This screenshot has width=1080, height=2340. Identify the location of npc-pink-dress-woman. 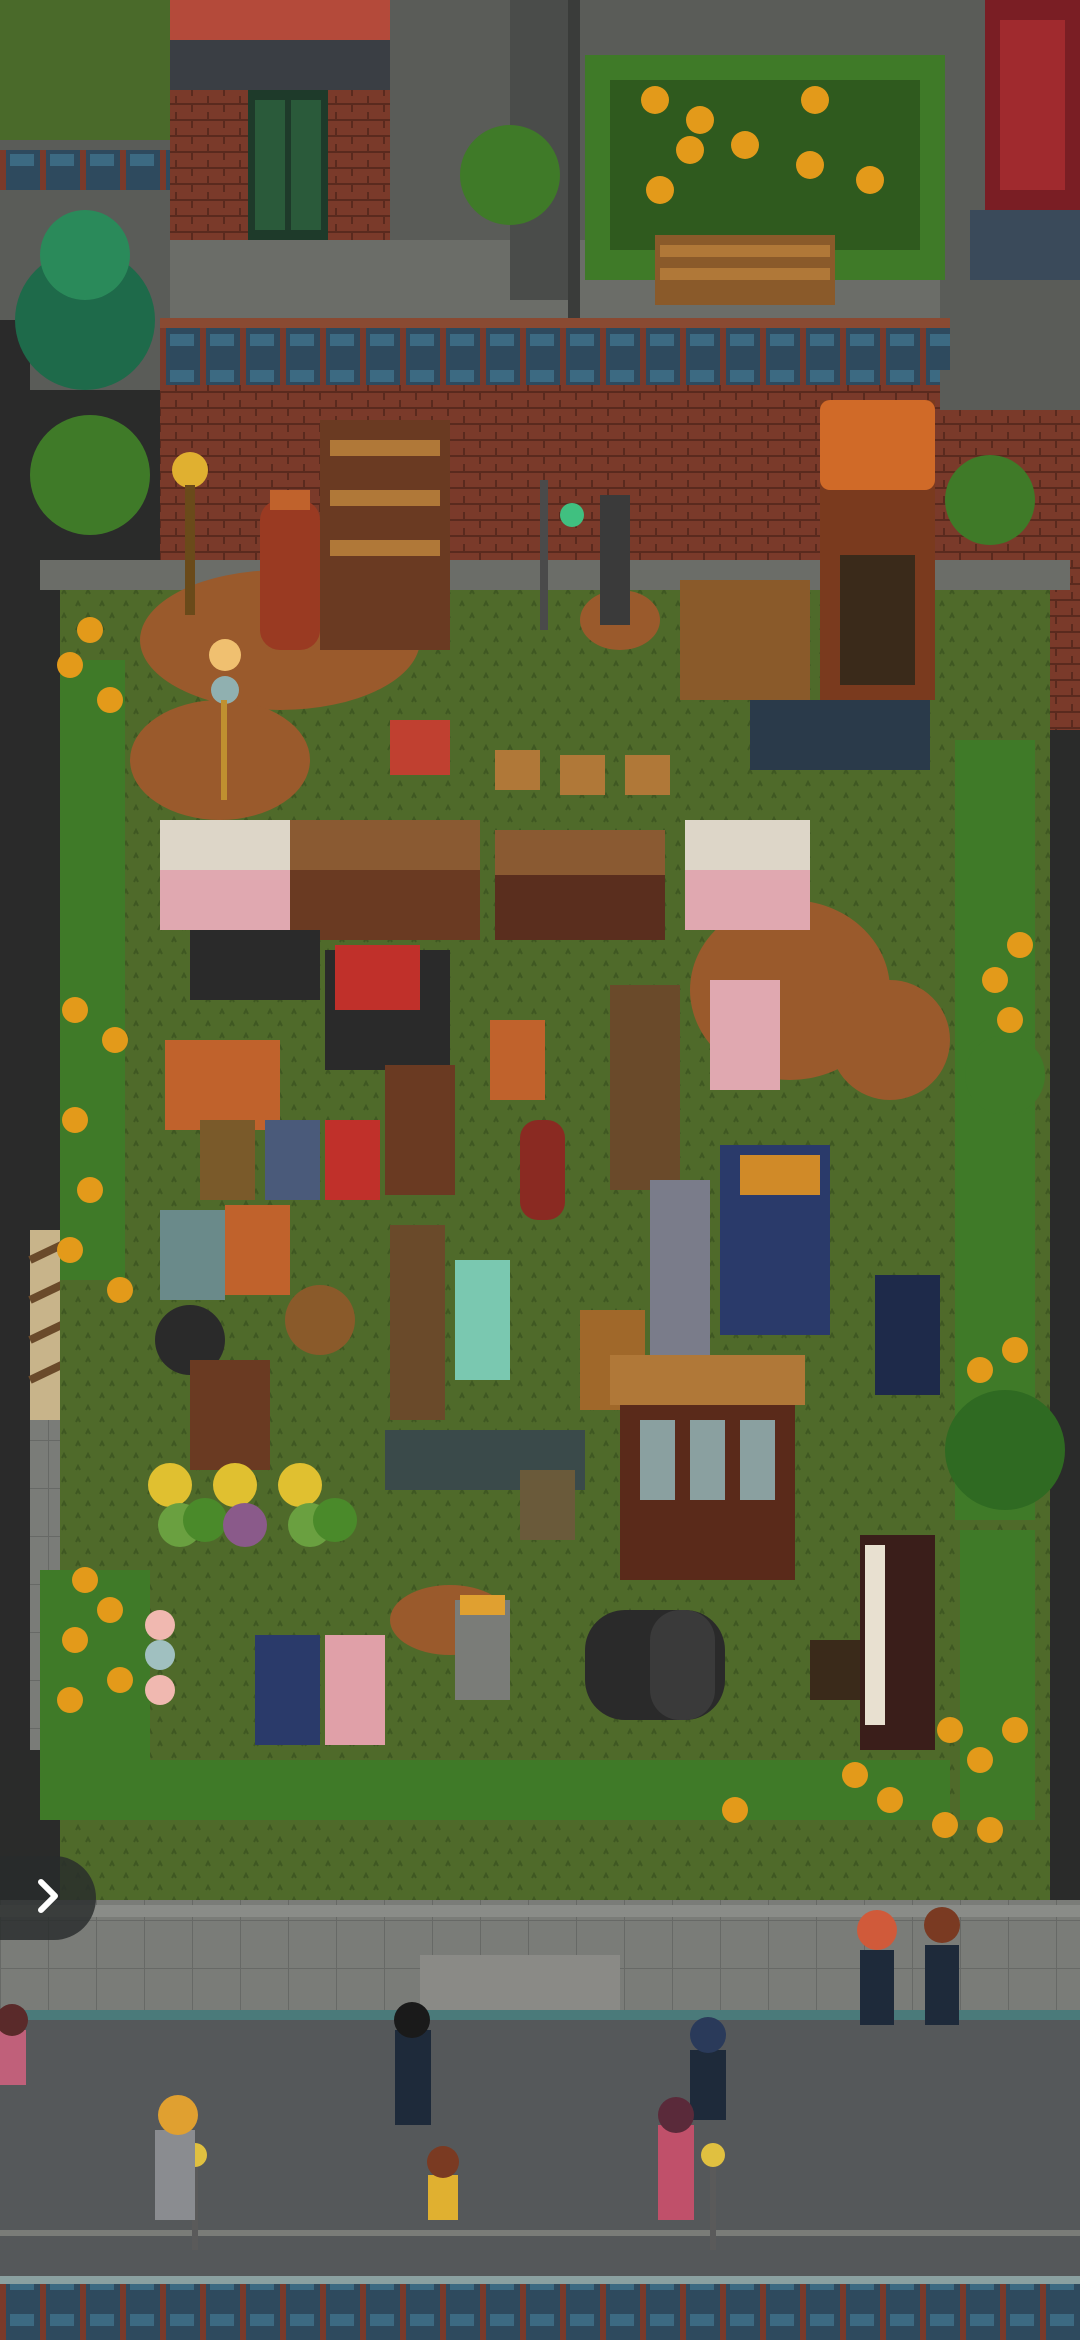
(676, 2158).